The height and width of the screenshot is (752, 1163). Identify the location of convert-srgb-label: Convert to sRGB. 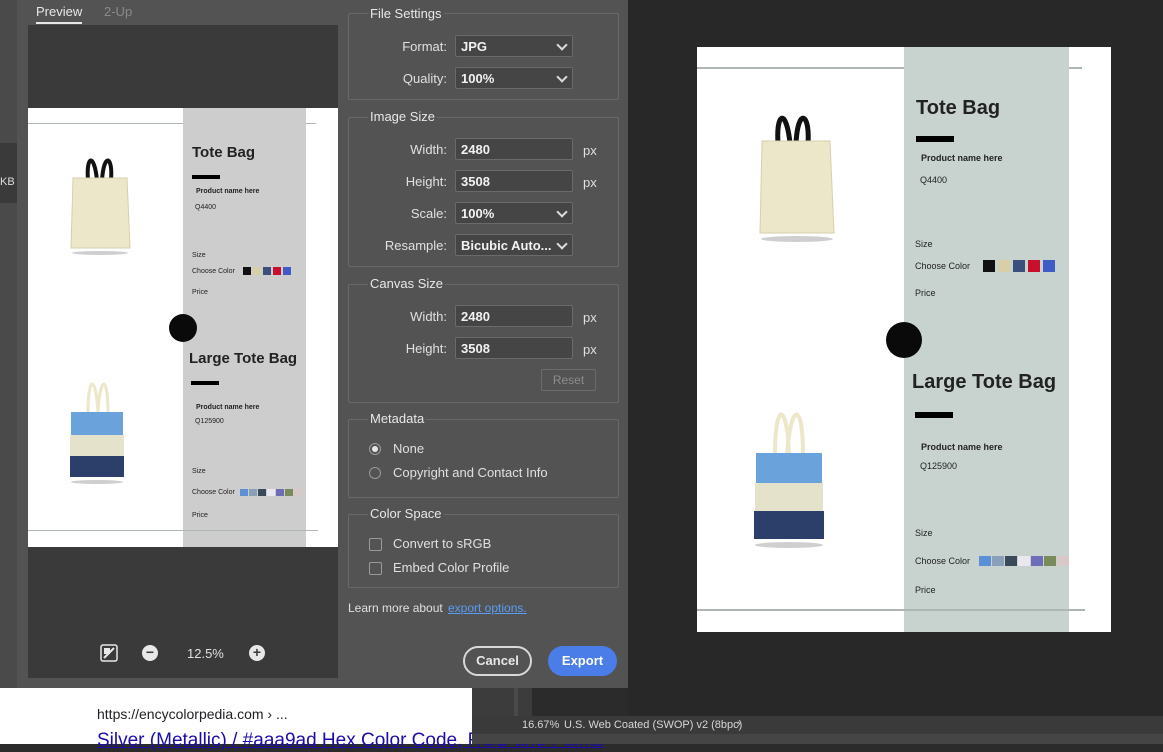
(442, 543).